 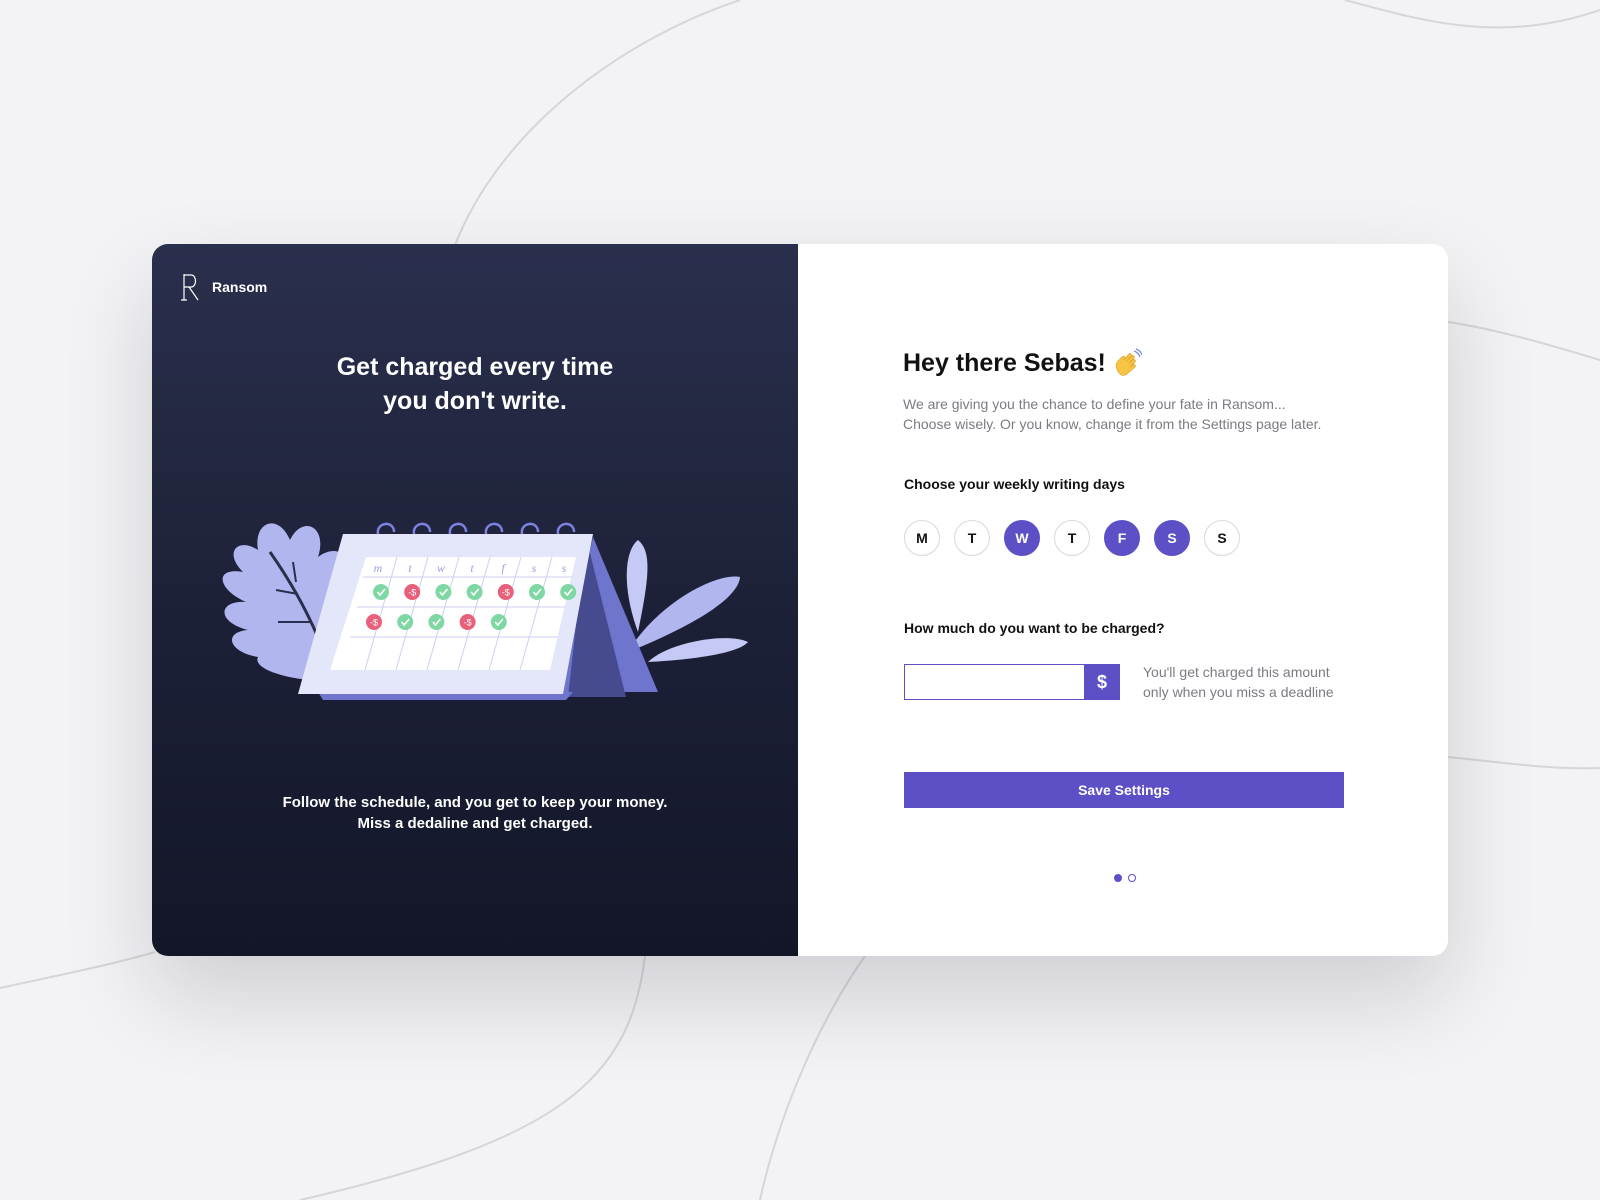 I want to click on calendar-illustration: m t w t f s s -$ -$-$ -$, so click(x=485, y=611).